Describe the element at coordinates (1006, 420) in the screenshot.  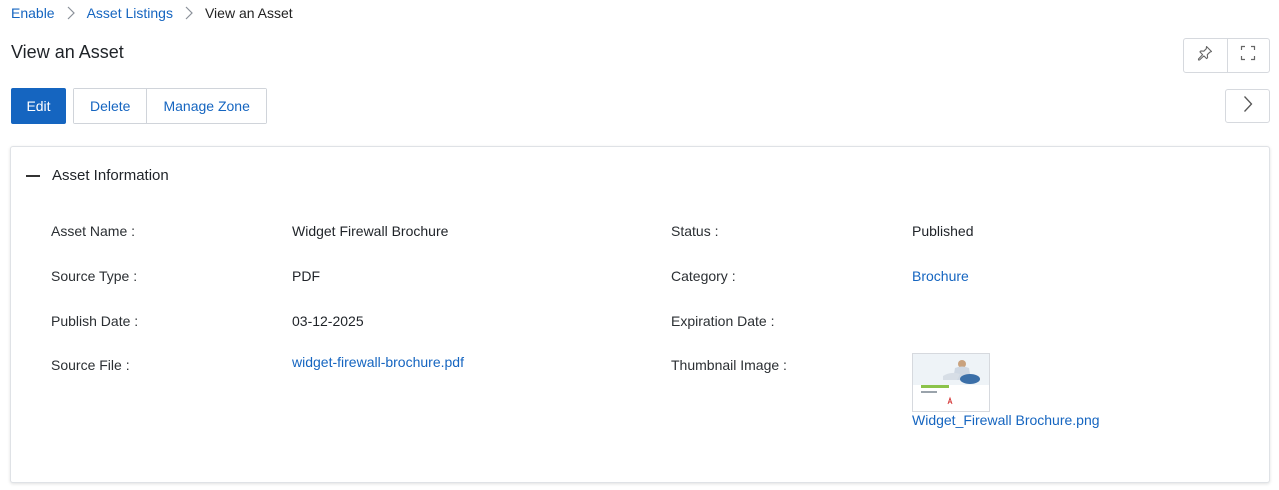
I see `thumbnail-file-link: Widget_Firewall Brochure.png` at that location.